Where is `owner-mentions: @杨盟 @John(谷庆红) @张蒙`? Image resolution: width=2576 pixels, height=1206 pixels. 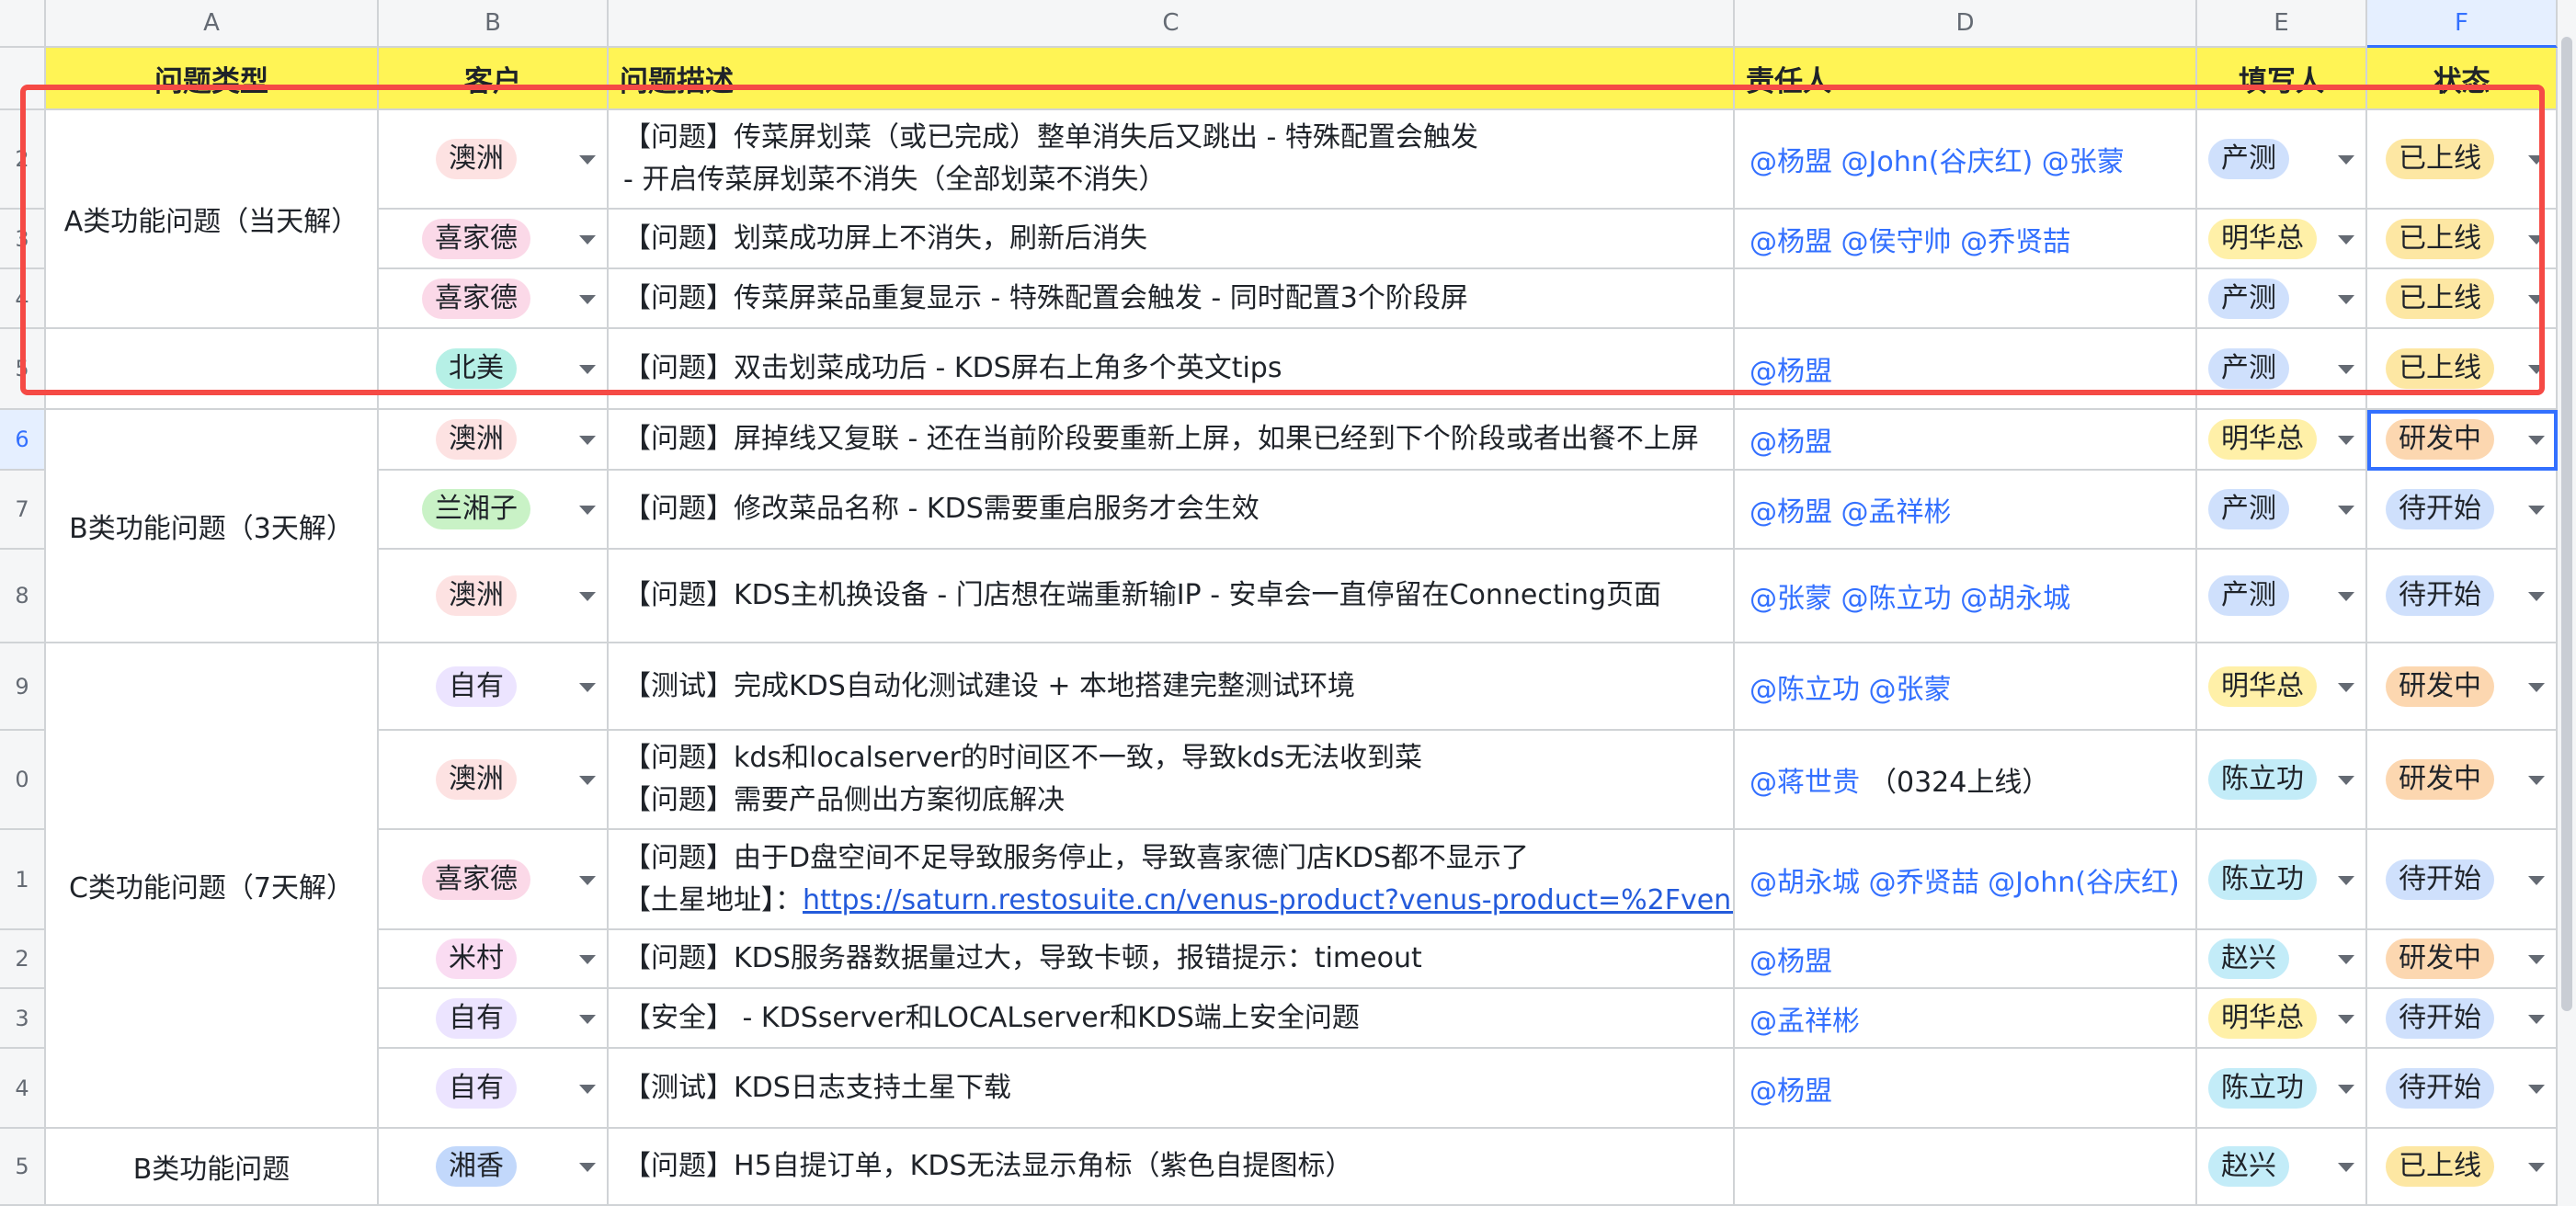 owner-mentions: @杨盟 @John(谷庆红) @张蒙 is located at coordinates (1937, 159).